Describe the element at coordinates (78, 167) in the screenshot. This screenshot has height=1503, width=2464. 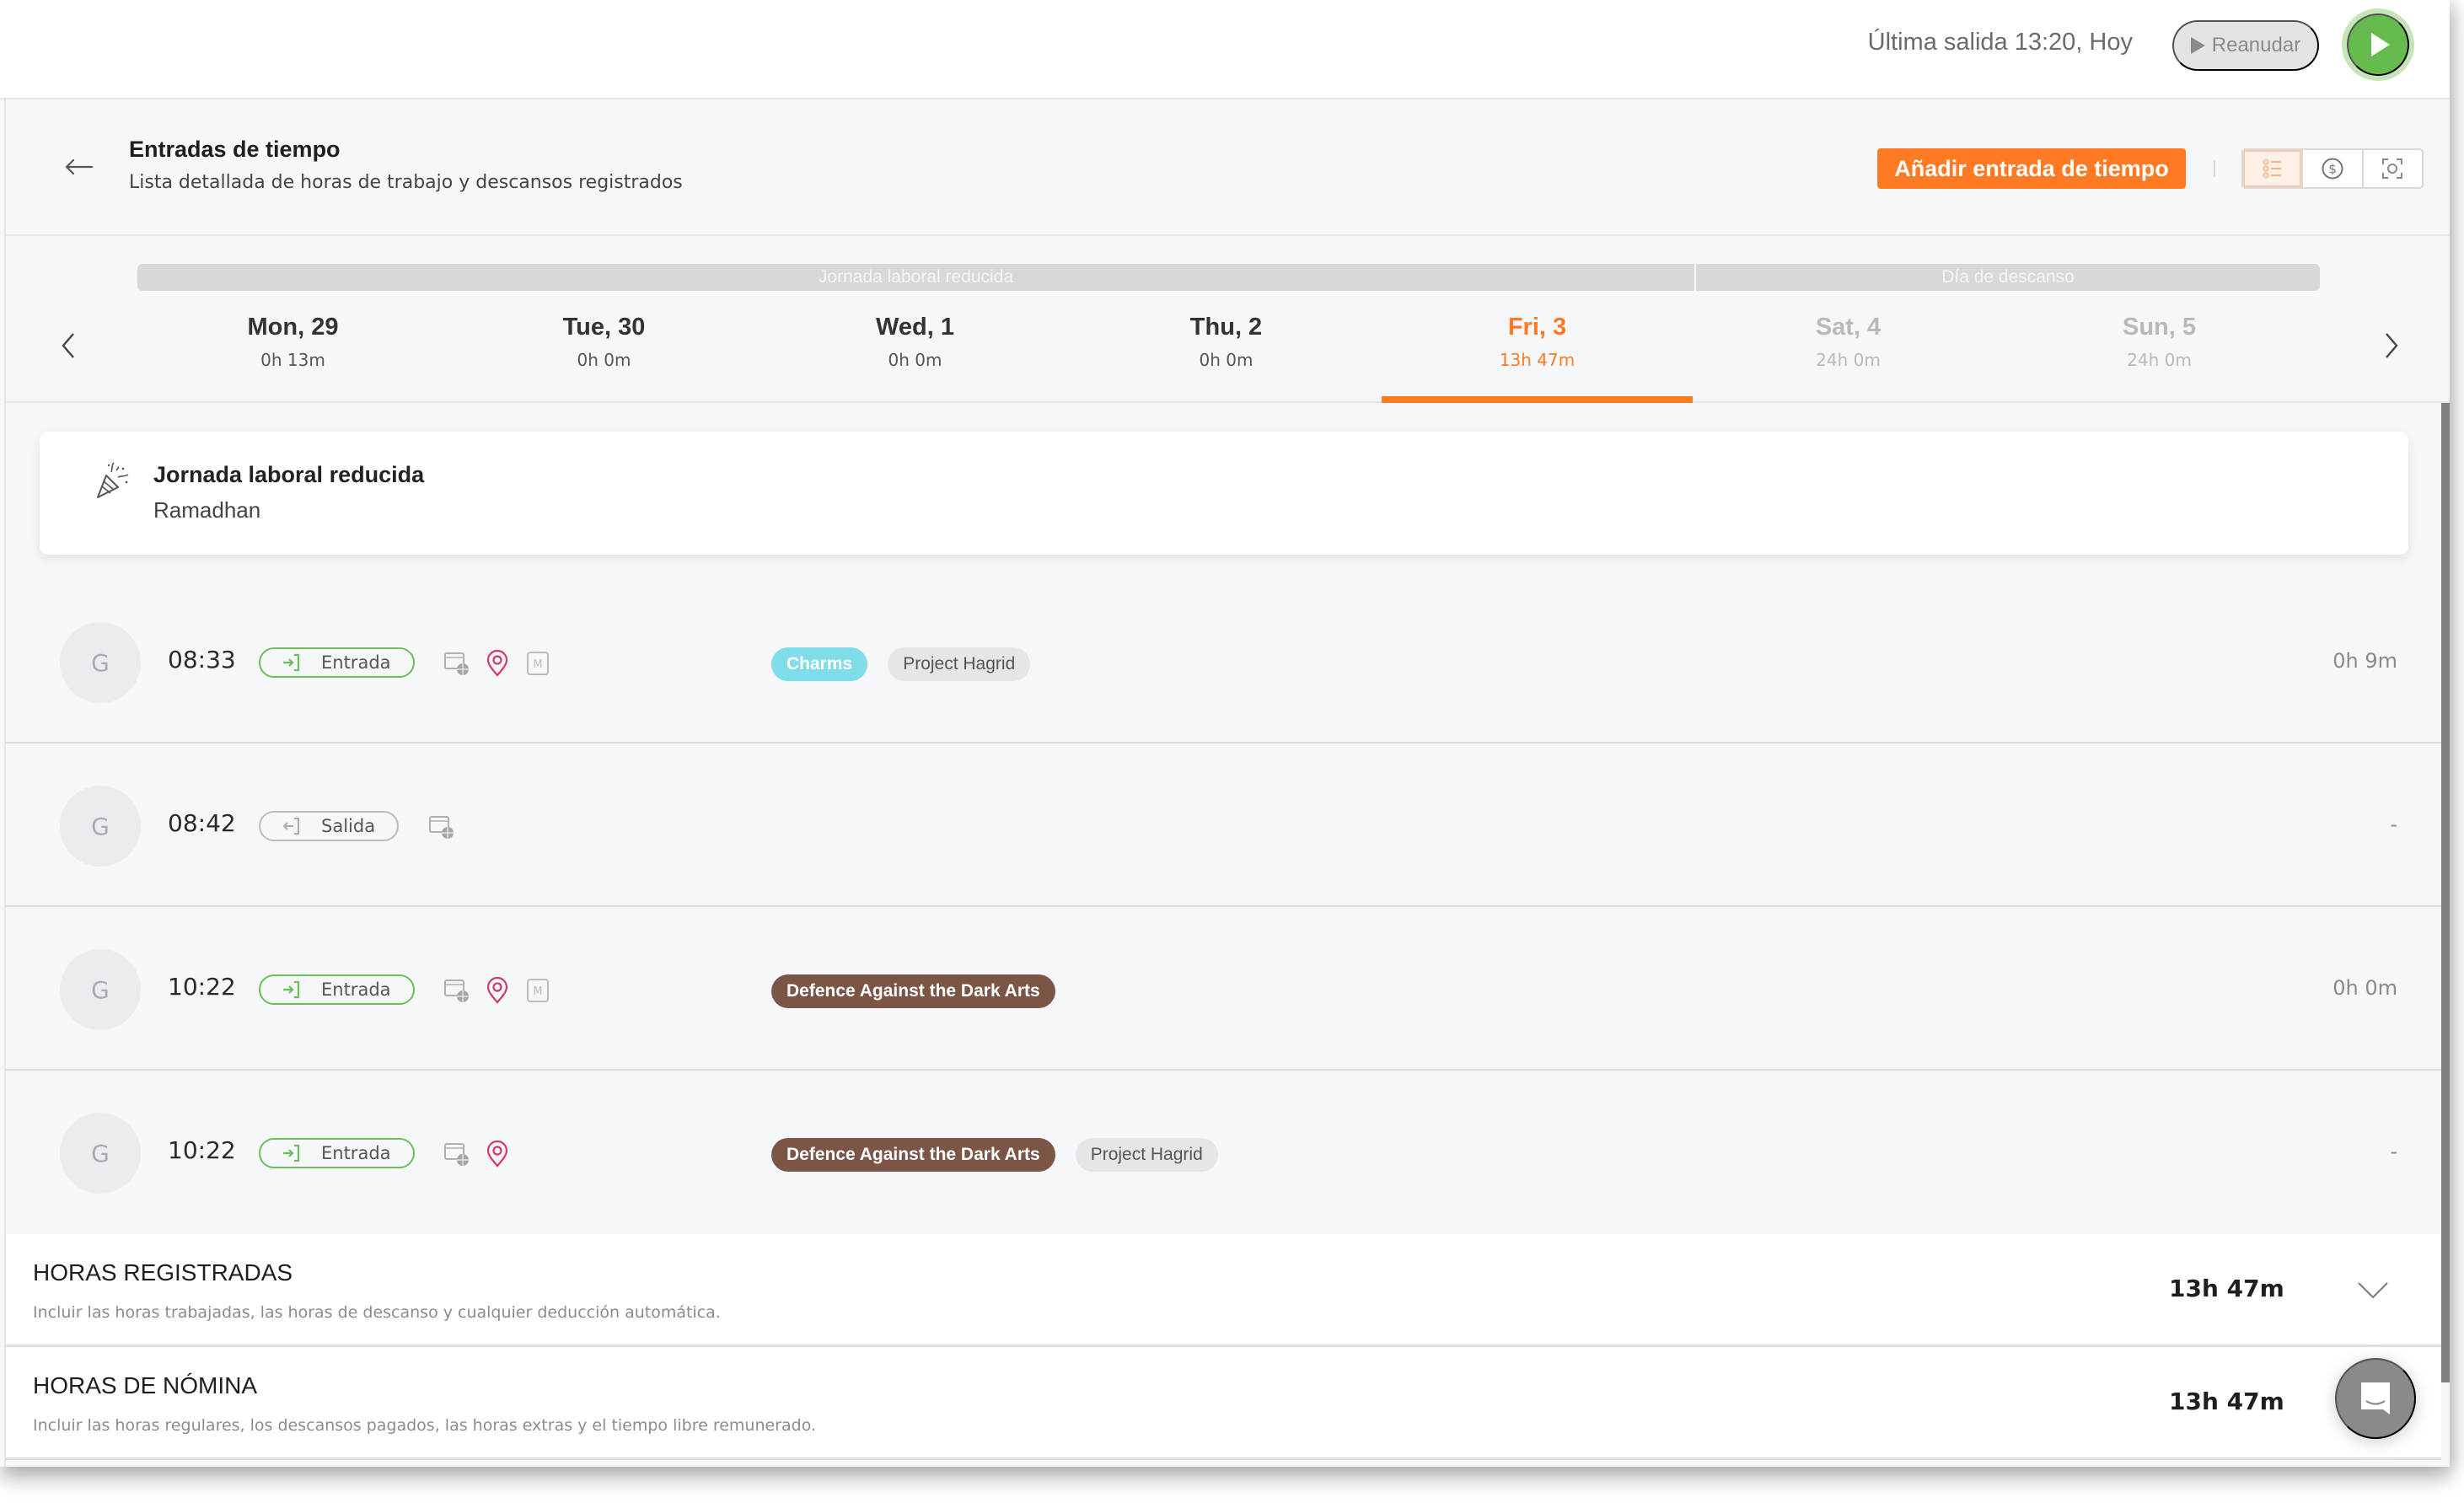
I see `back-arrow-icon` at that location.